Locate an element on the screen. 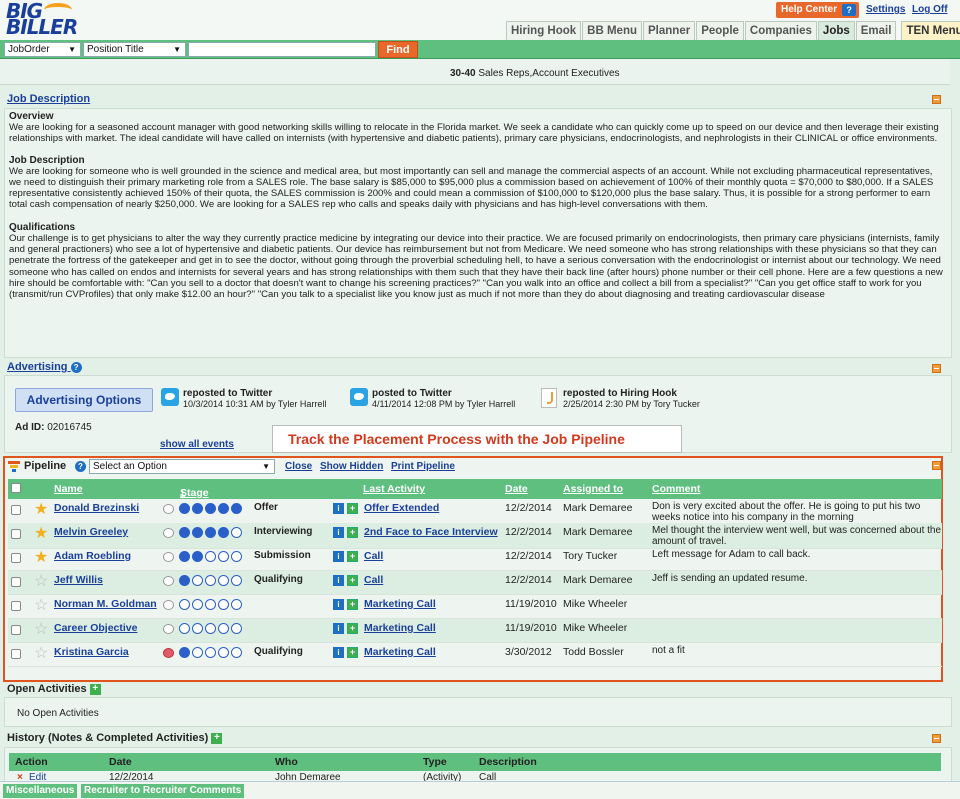 The image size is (960, 799). last-activity-link: 2nd Face to Face Interview is located at coordinates (431, 532).